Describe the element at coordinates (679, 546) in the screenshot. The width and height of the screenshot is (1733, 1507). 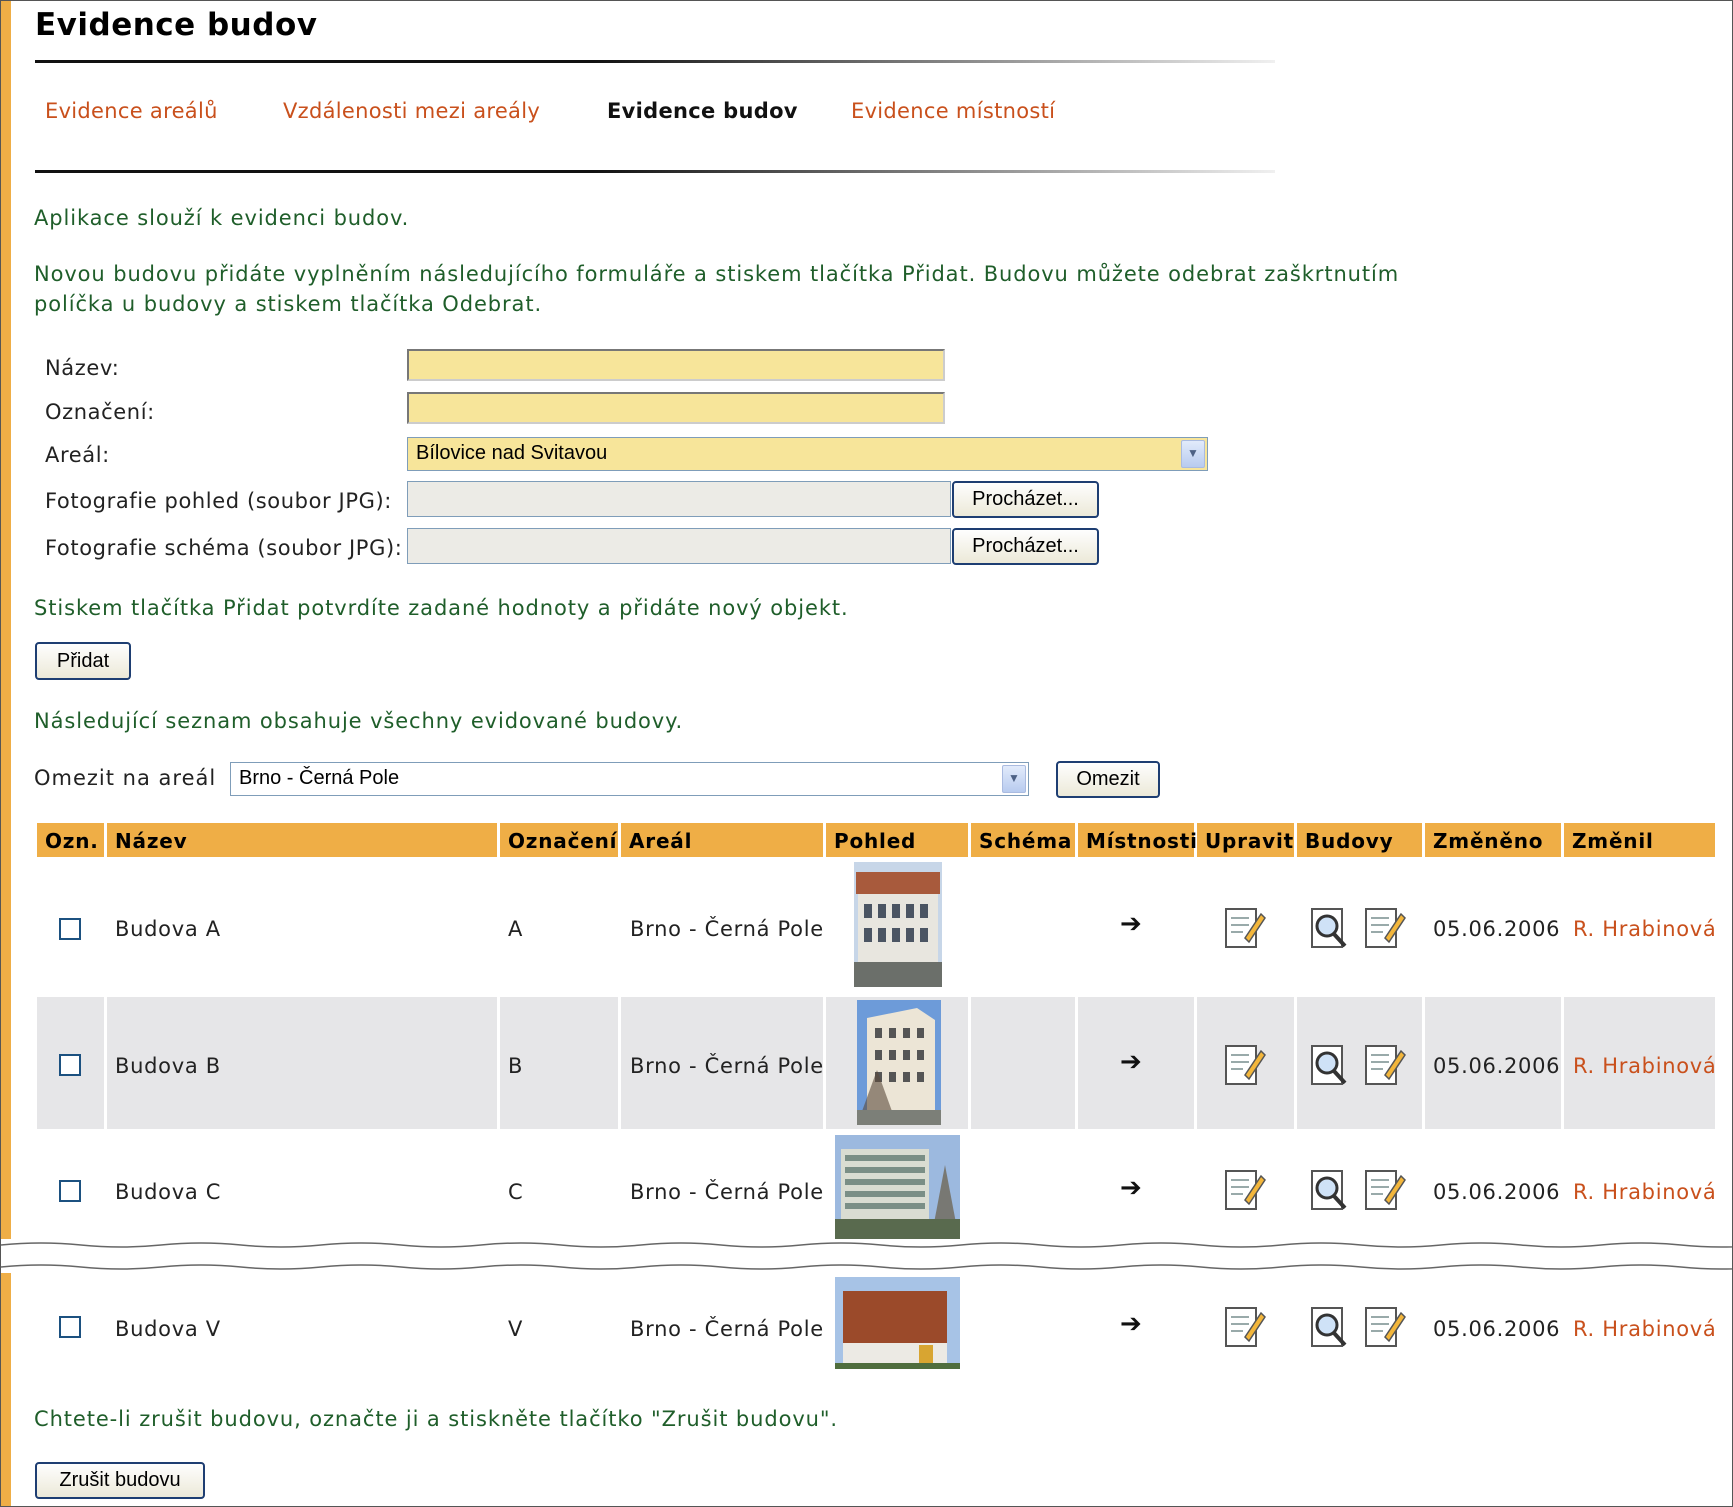
I see `foto-schema-file-input` at that location.